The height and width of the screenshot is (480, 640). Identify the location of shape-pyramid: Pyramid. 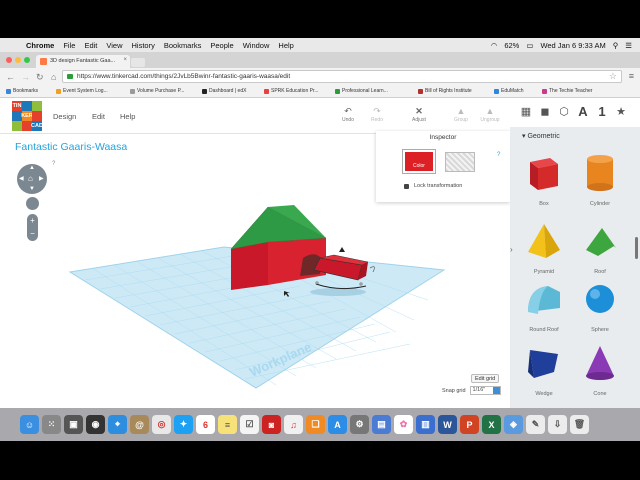
(544, 247).